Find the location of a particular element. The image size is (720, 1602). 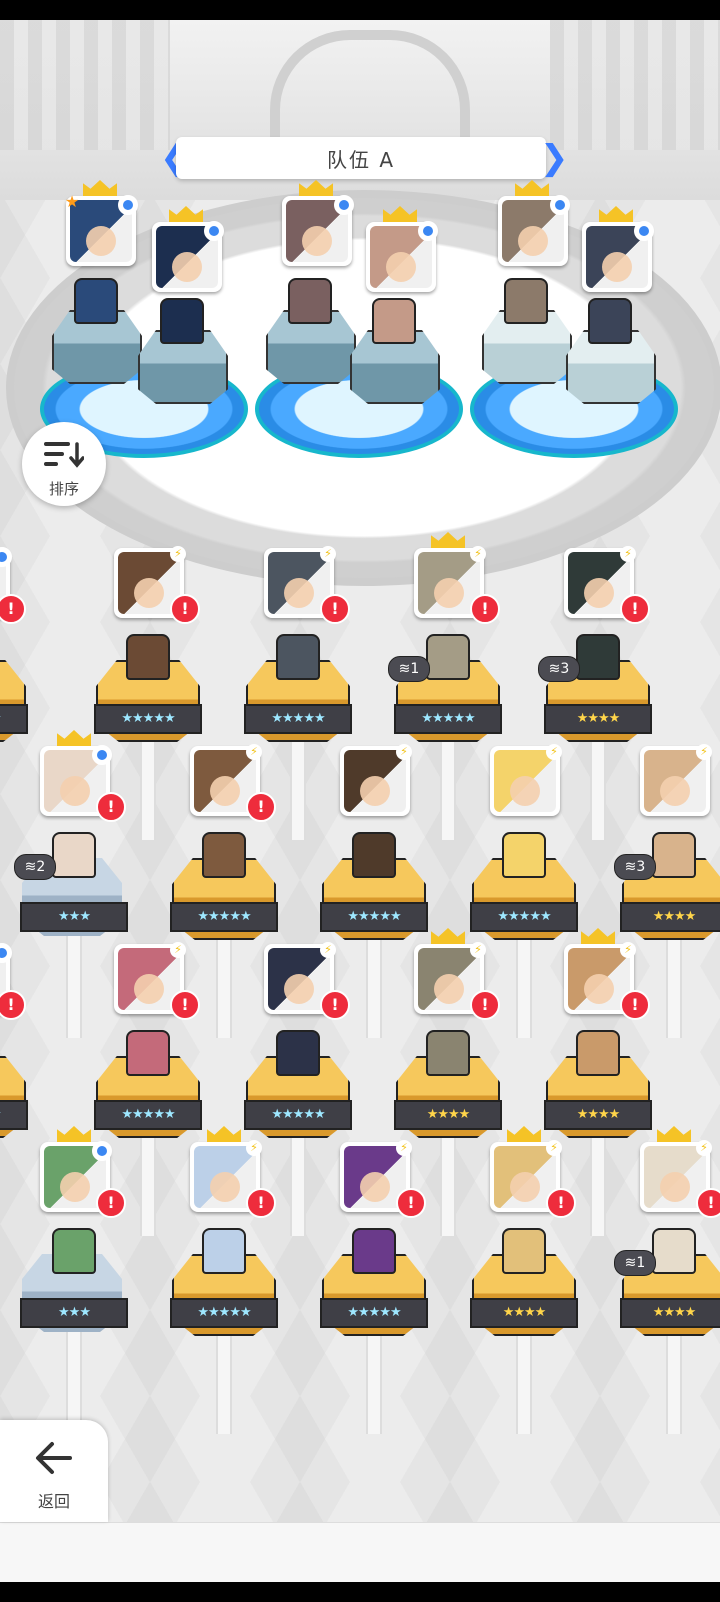

arrow-left-icon is located at coordinates (54, 1458).